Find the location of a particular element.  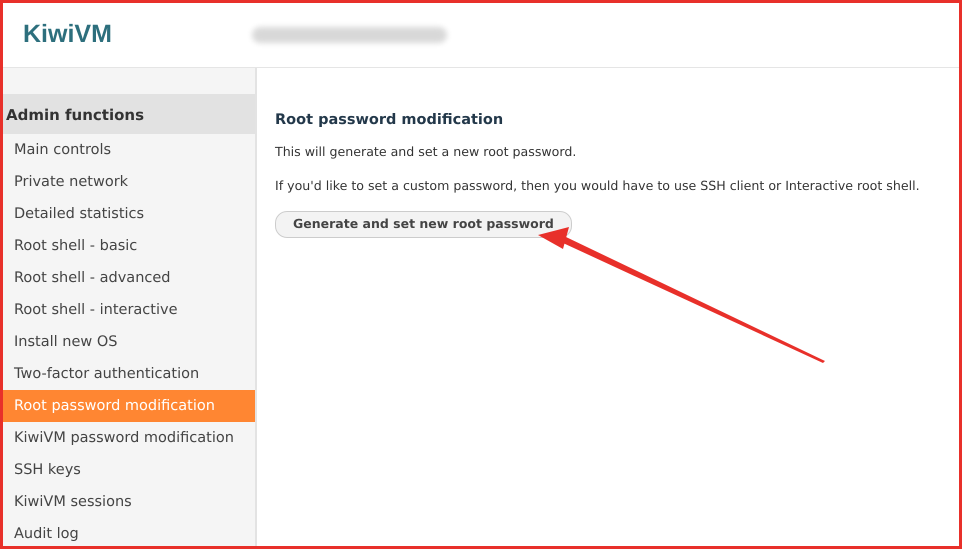

sidebar-item: SSH keys is located at coordinates (129, 470).